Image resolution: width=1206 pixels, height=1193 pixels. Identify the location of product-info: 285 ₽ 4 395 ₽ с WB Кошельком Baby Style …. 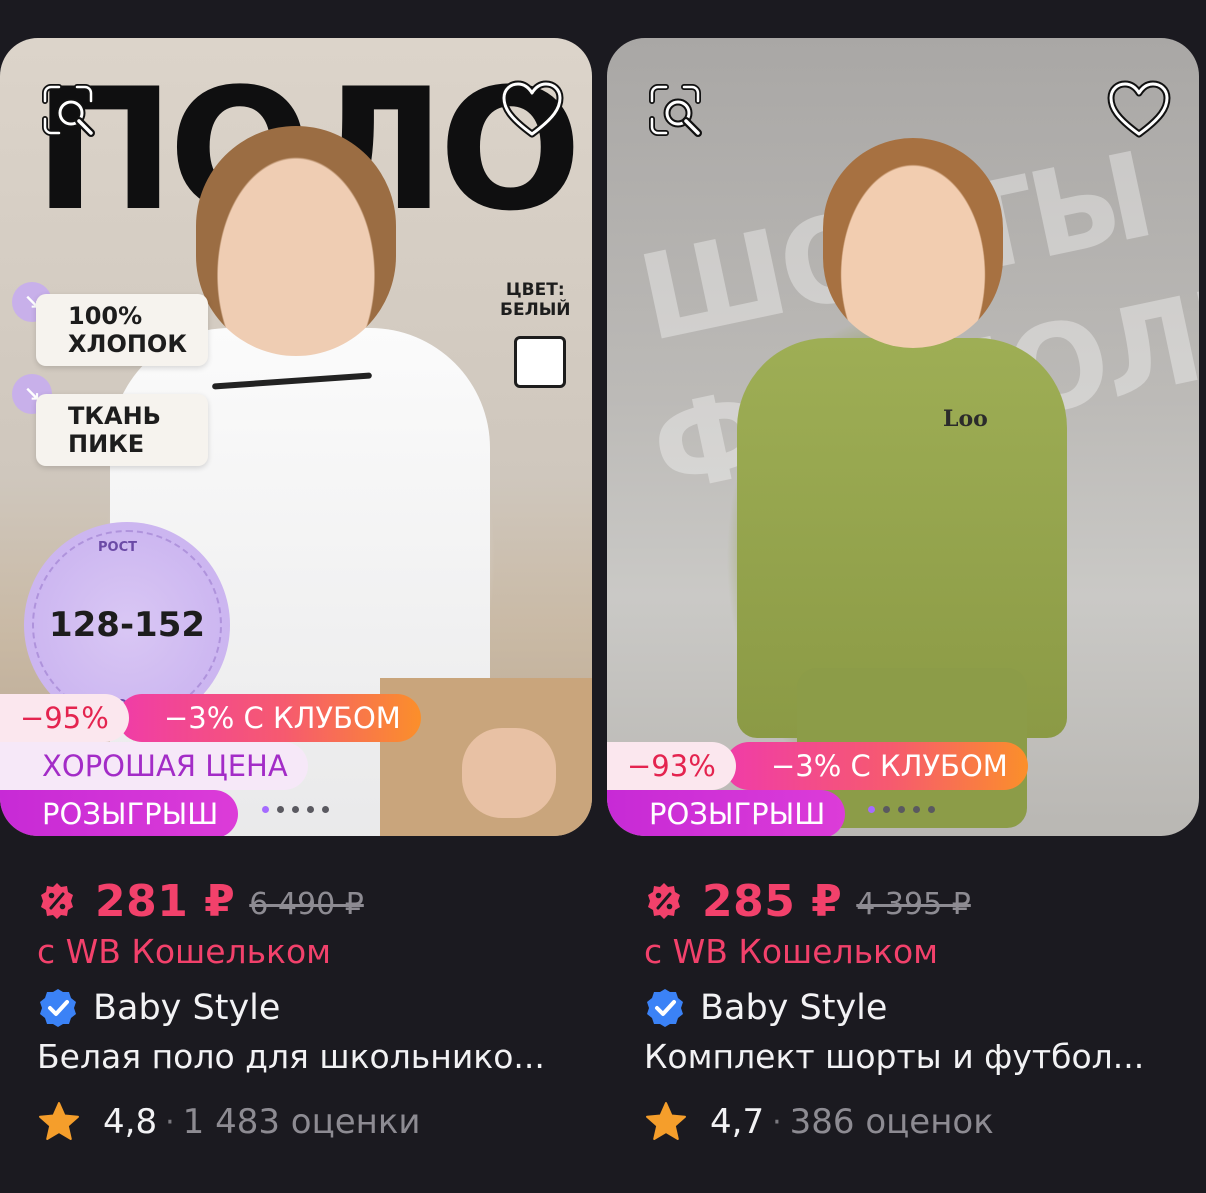
(903, 1009).